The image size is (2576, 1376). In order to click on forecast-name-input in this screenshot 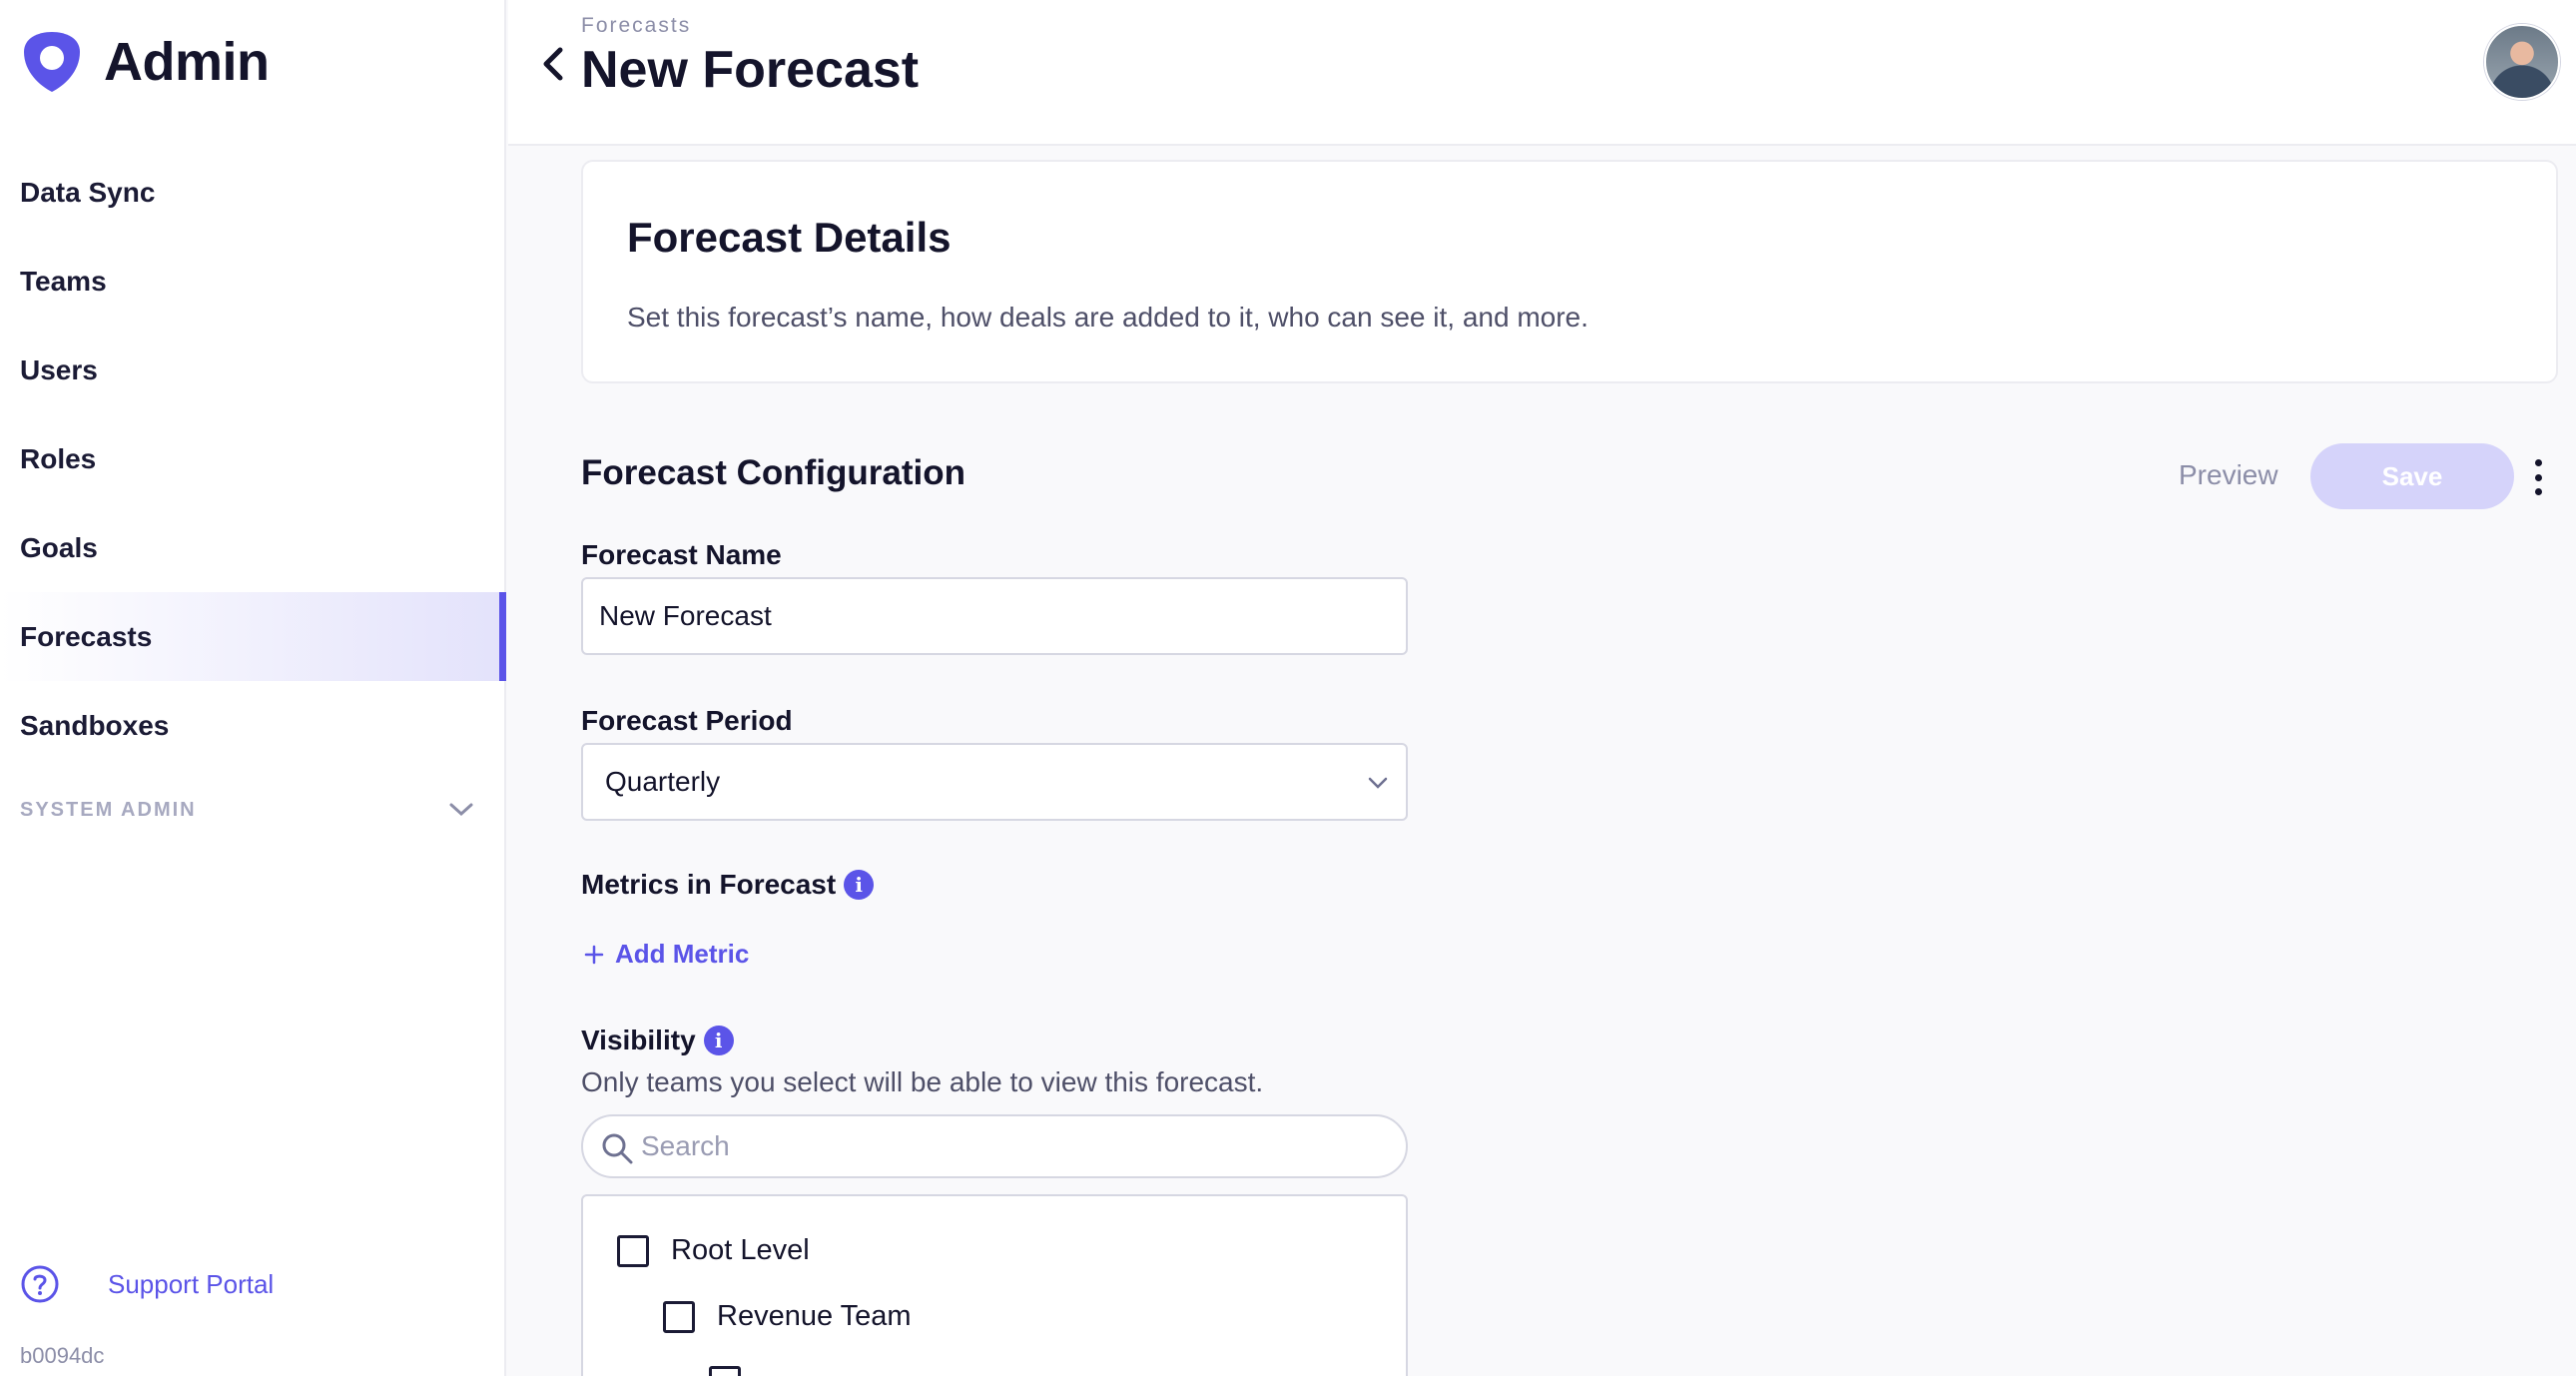, I will do `click(994, 616)`.